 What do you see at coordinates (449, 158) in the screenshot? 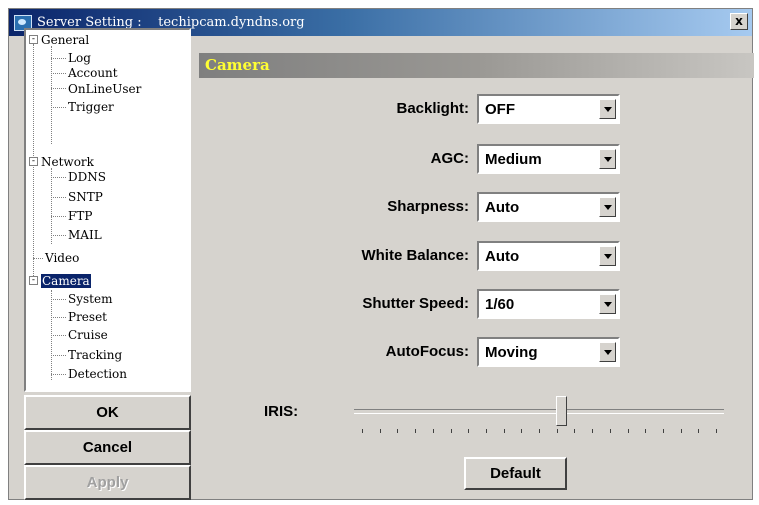
I see `agc-label: AGC:` at bounding box center [449, 158].